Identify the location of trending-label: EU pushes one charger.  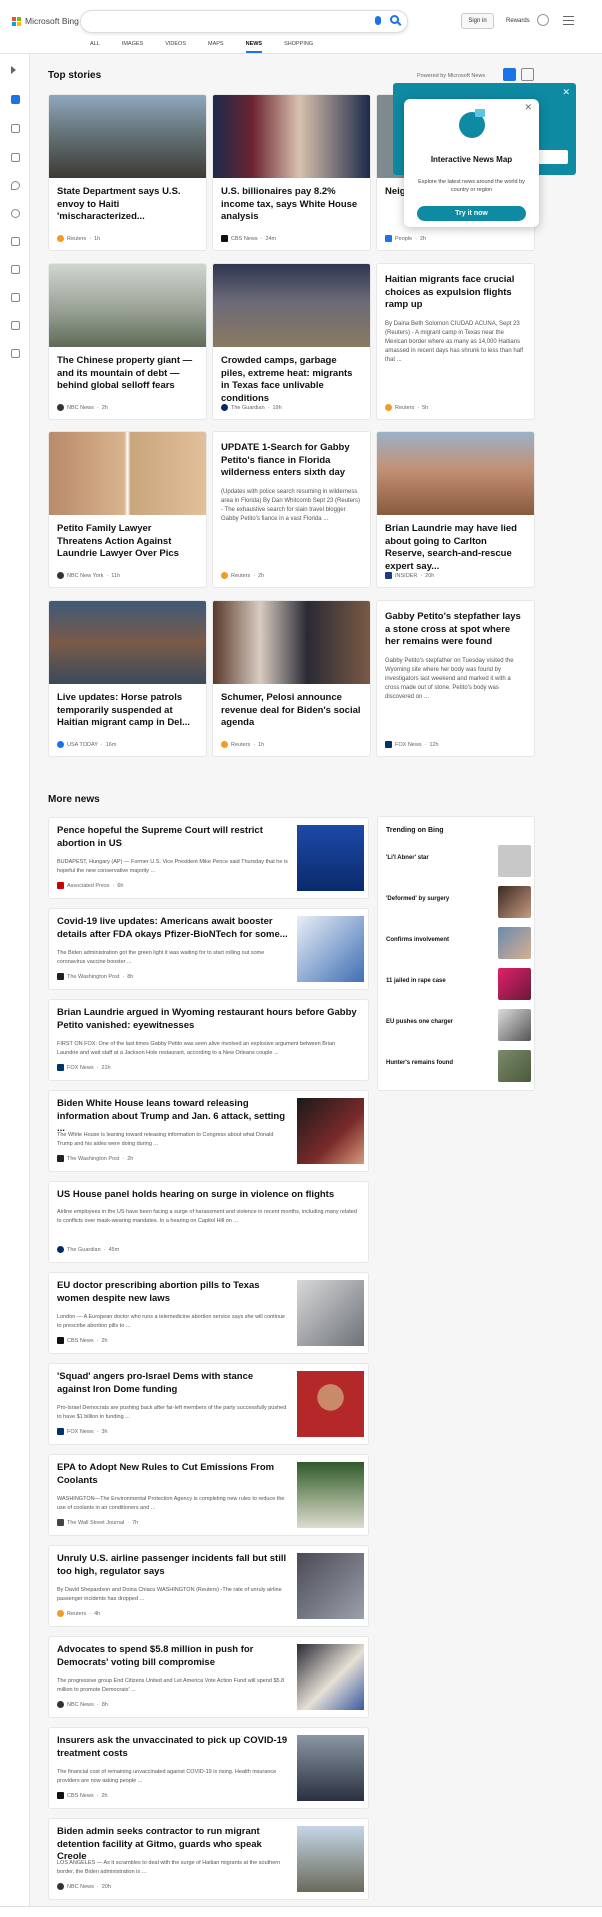
(420, 1022).